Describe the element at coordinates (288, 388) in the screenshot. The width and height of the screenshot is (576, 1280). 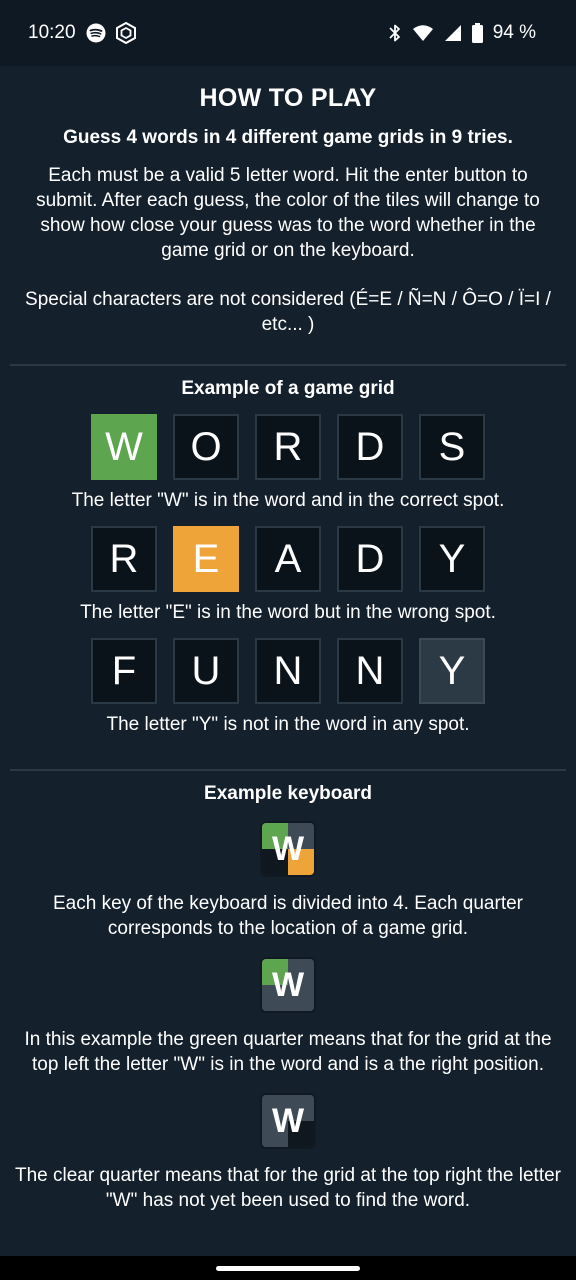
I see `grid-example-title: Example of a game grid` at that location.